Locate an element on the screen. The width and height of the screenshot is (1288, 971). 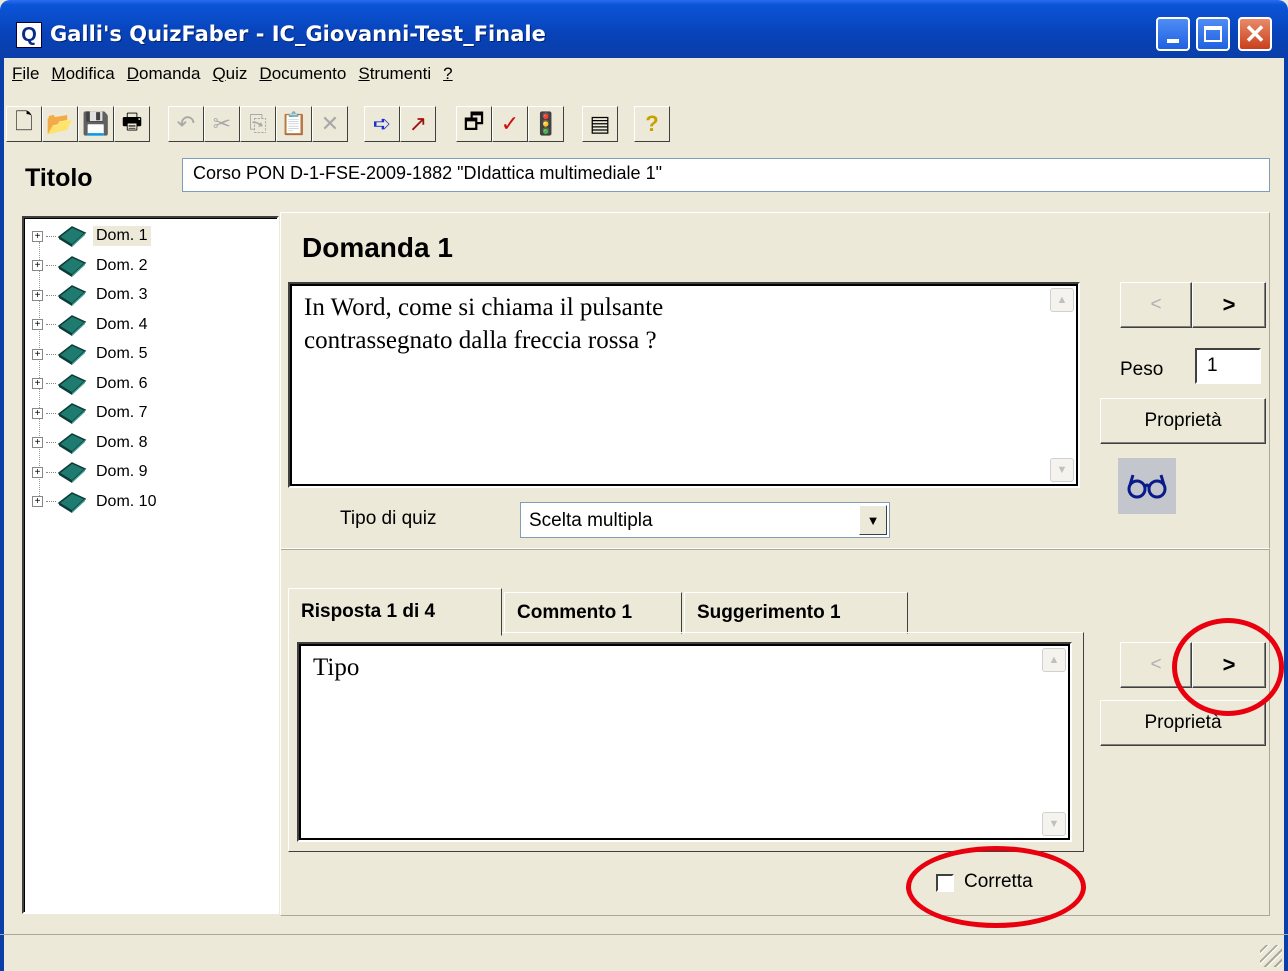
open-button: 📂 is located at coordinates (60, 124).